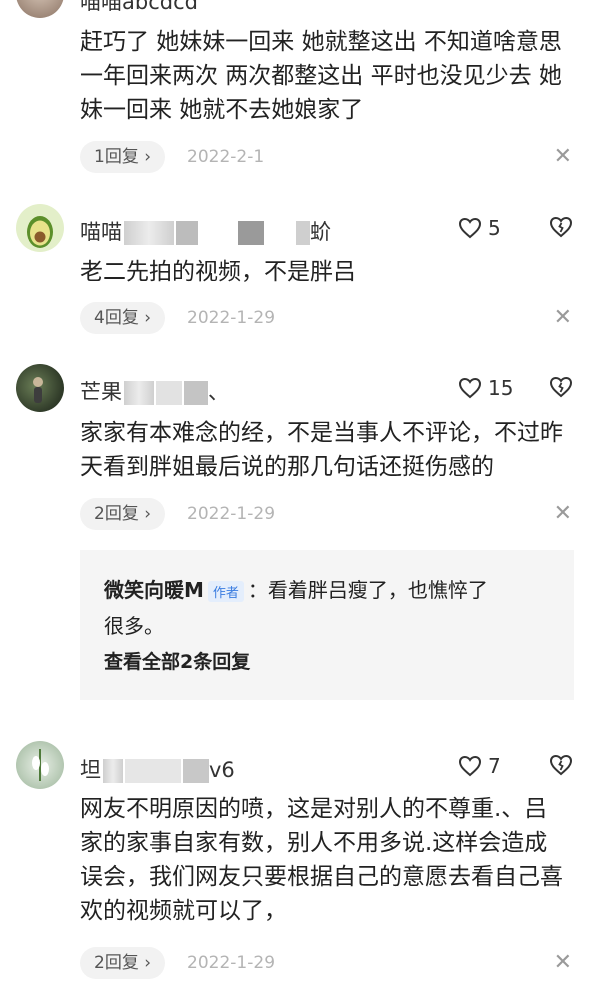 The image size is (600, 989). Describe the element at coordinates (321, 450) in the screenshot. I see `comment-text: 家家有本难念的经，不是当事人不评论，不过昨天看到胖姐最后说的那几句话还挺伤感的` at that location.